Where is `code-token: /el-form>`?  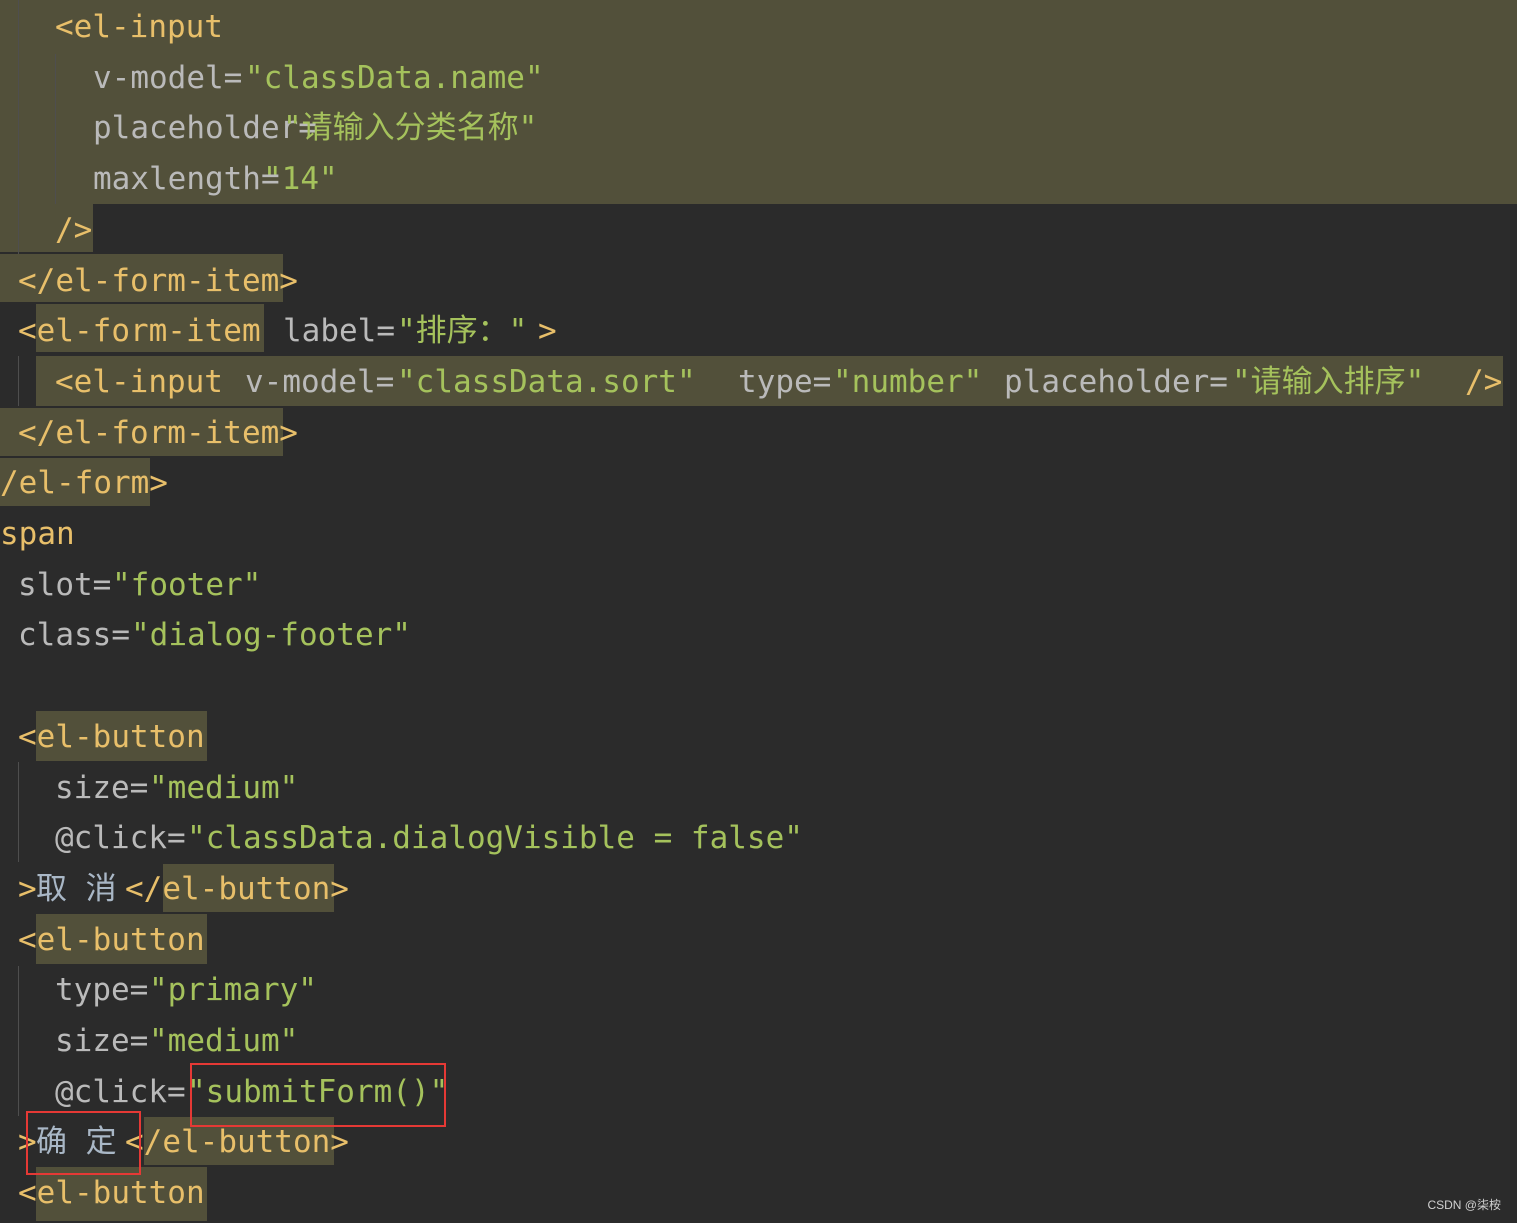 code-token: /el-form> is located at coordinates (84, 483).